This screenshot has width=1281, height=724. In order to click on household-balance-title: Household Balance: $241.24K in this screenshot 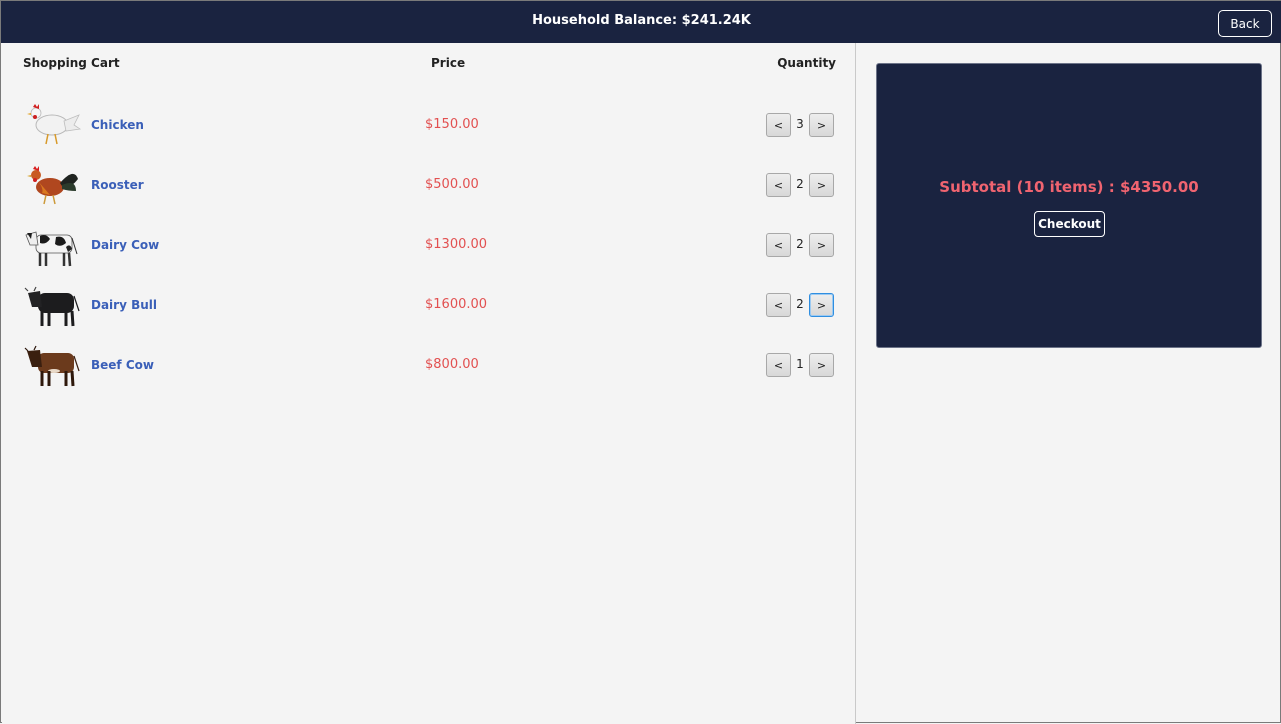, I will do `click(641, 20)`.